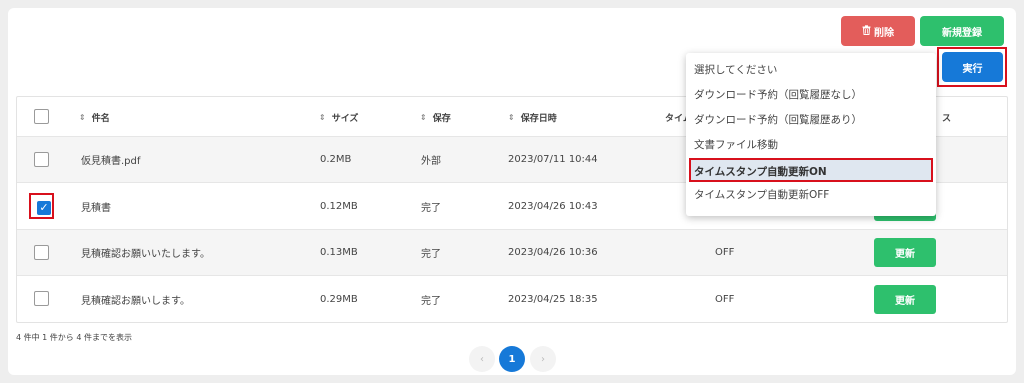 The width and height of the screenshot is (1024, 383). I want to click on dropdown-option: タイムスタンプ自動更新OFF, so click(761, 194).